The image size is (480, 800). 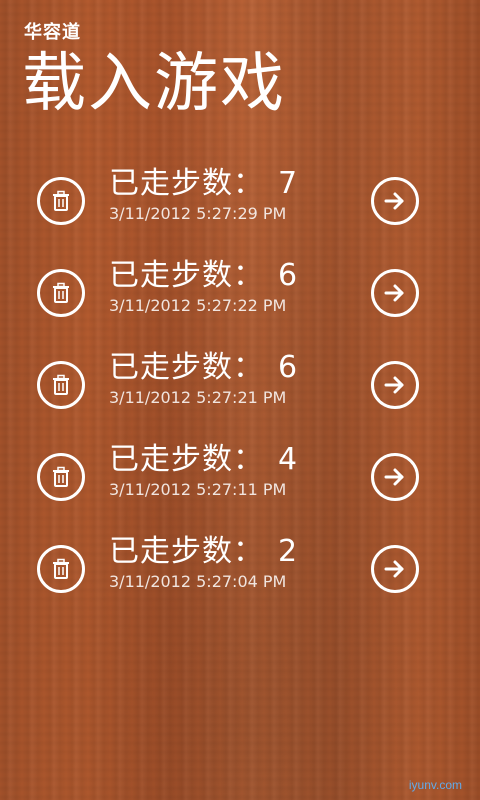 I want to click on save-info: 已走步数： 6 3/11/2012 5:27:22 PM, so click(x=203, y=287).